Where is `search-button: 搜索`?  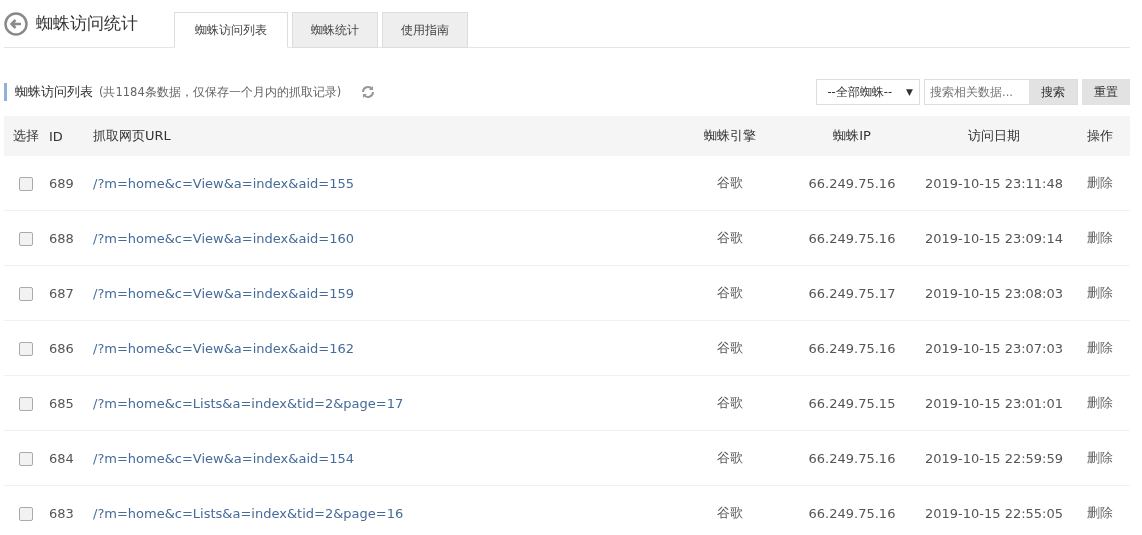 search-button: 搜索 is located at coordinates (1053, 92).